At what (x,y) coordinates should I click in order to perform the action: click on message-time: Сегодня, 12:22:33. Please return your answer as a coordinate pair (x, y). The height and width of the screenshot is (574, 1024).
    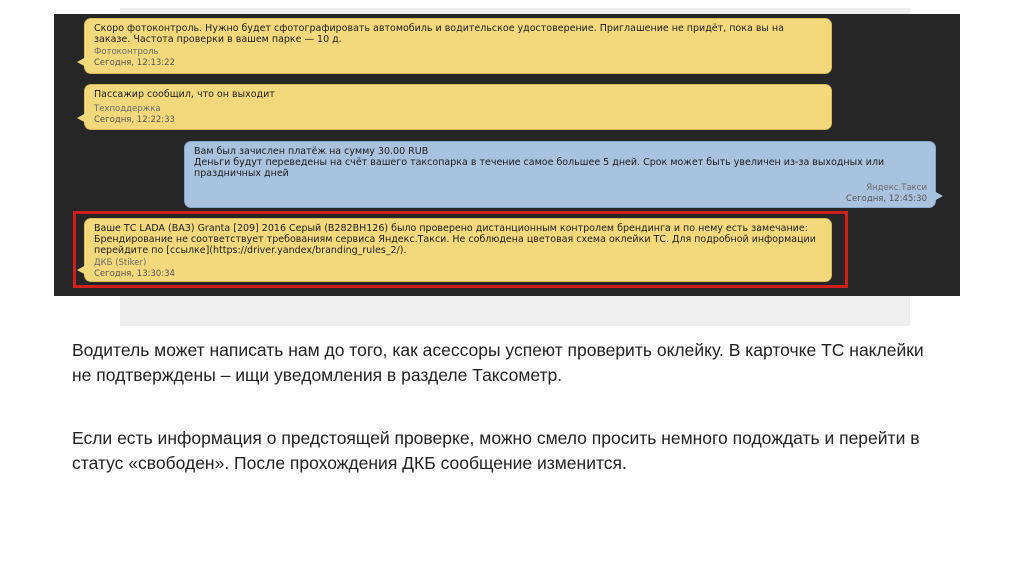
    Looking at the image, I should click on (134, 120).